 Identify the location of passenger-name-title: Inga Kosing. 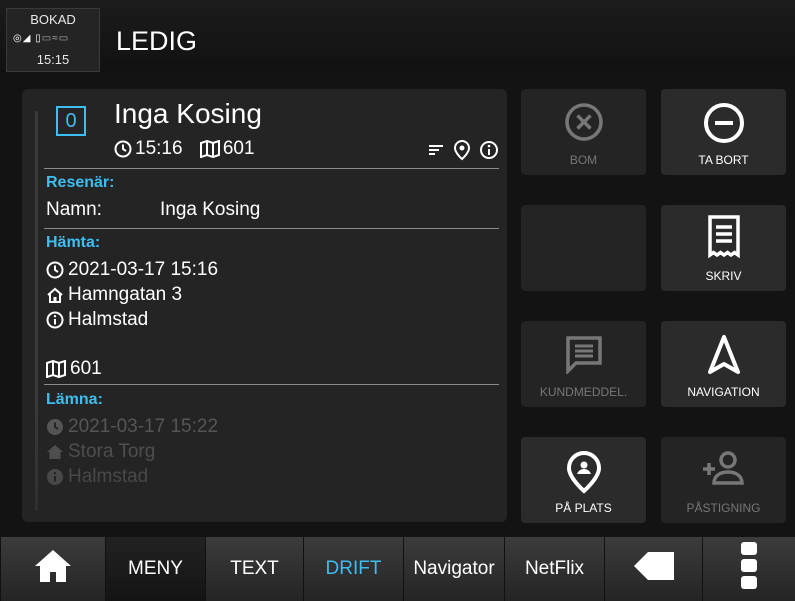
(188, 113).